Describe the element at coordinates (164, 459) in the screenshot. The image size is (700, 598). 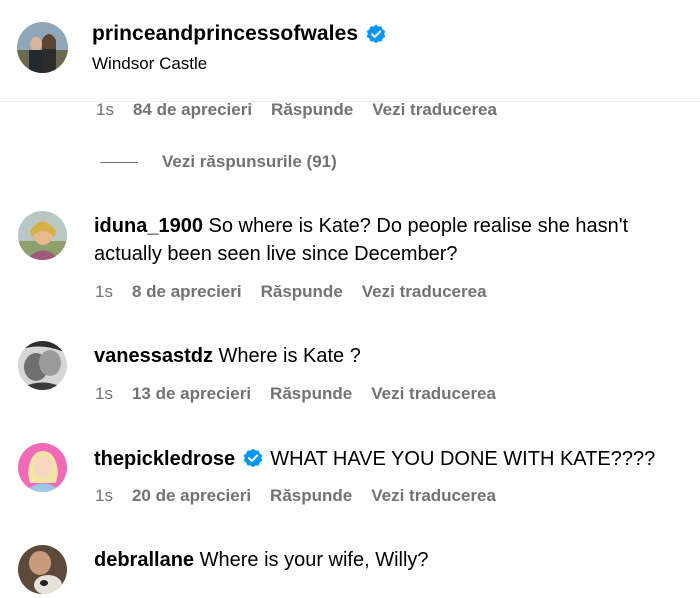
I see `comment-username: thepickledrose` at that location.